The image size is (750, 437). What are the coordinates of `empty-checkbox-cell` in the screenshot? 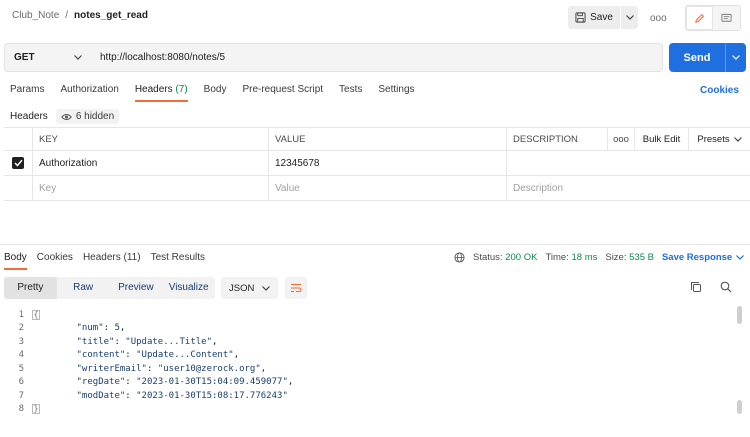 It's located at (18, 188).